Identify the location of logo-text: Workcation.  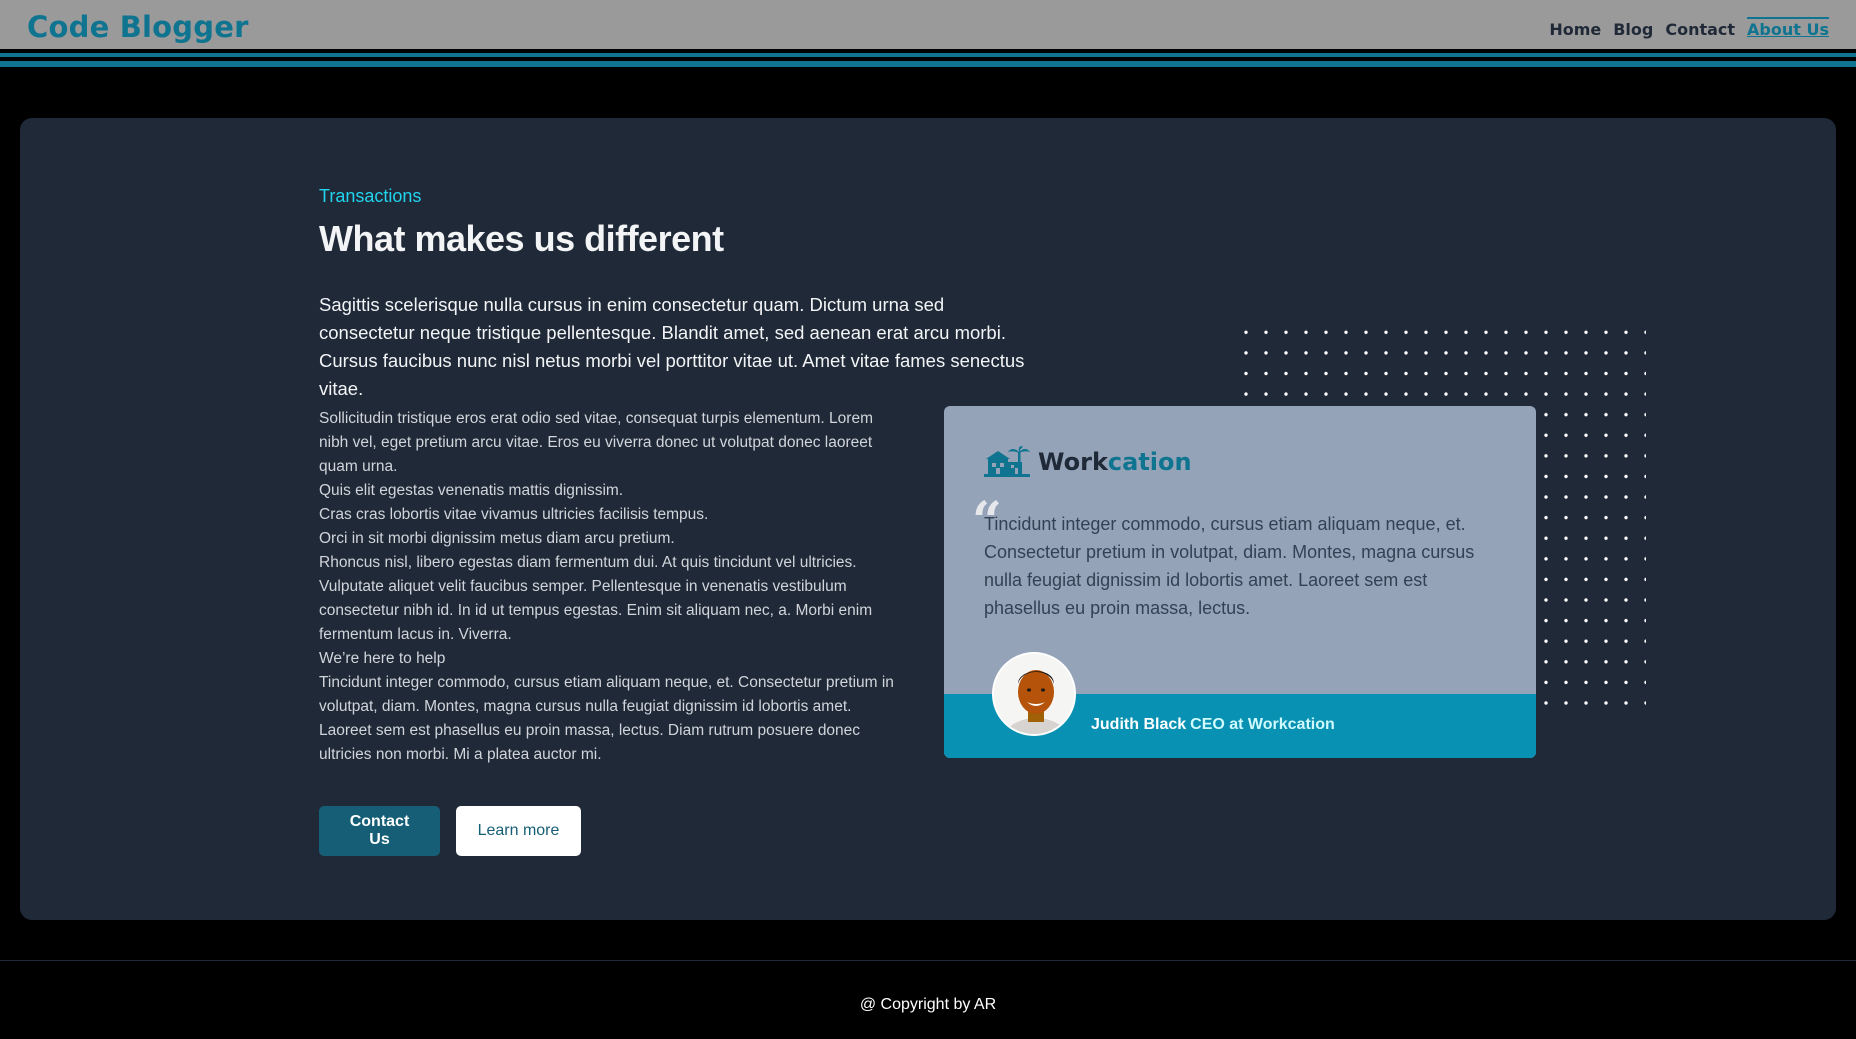
(1115, 462).